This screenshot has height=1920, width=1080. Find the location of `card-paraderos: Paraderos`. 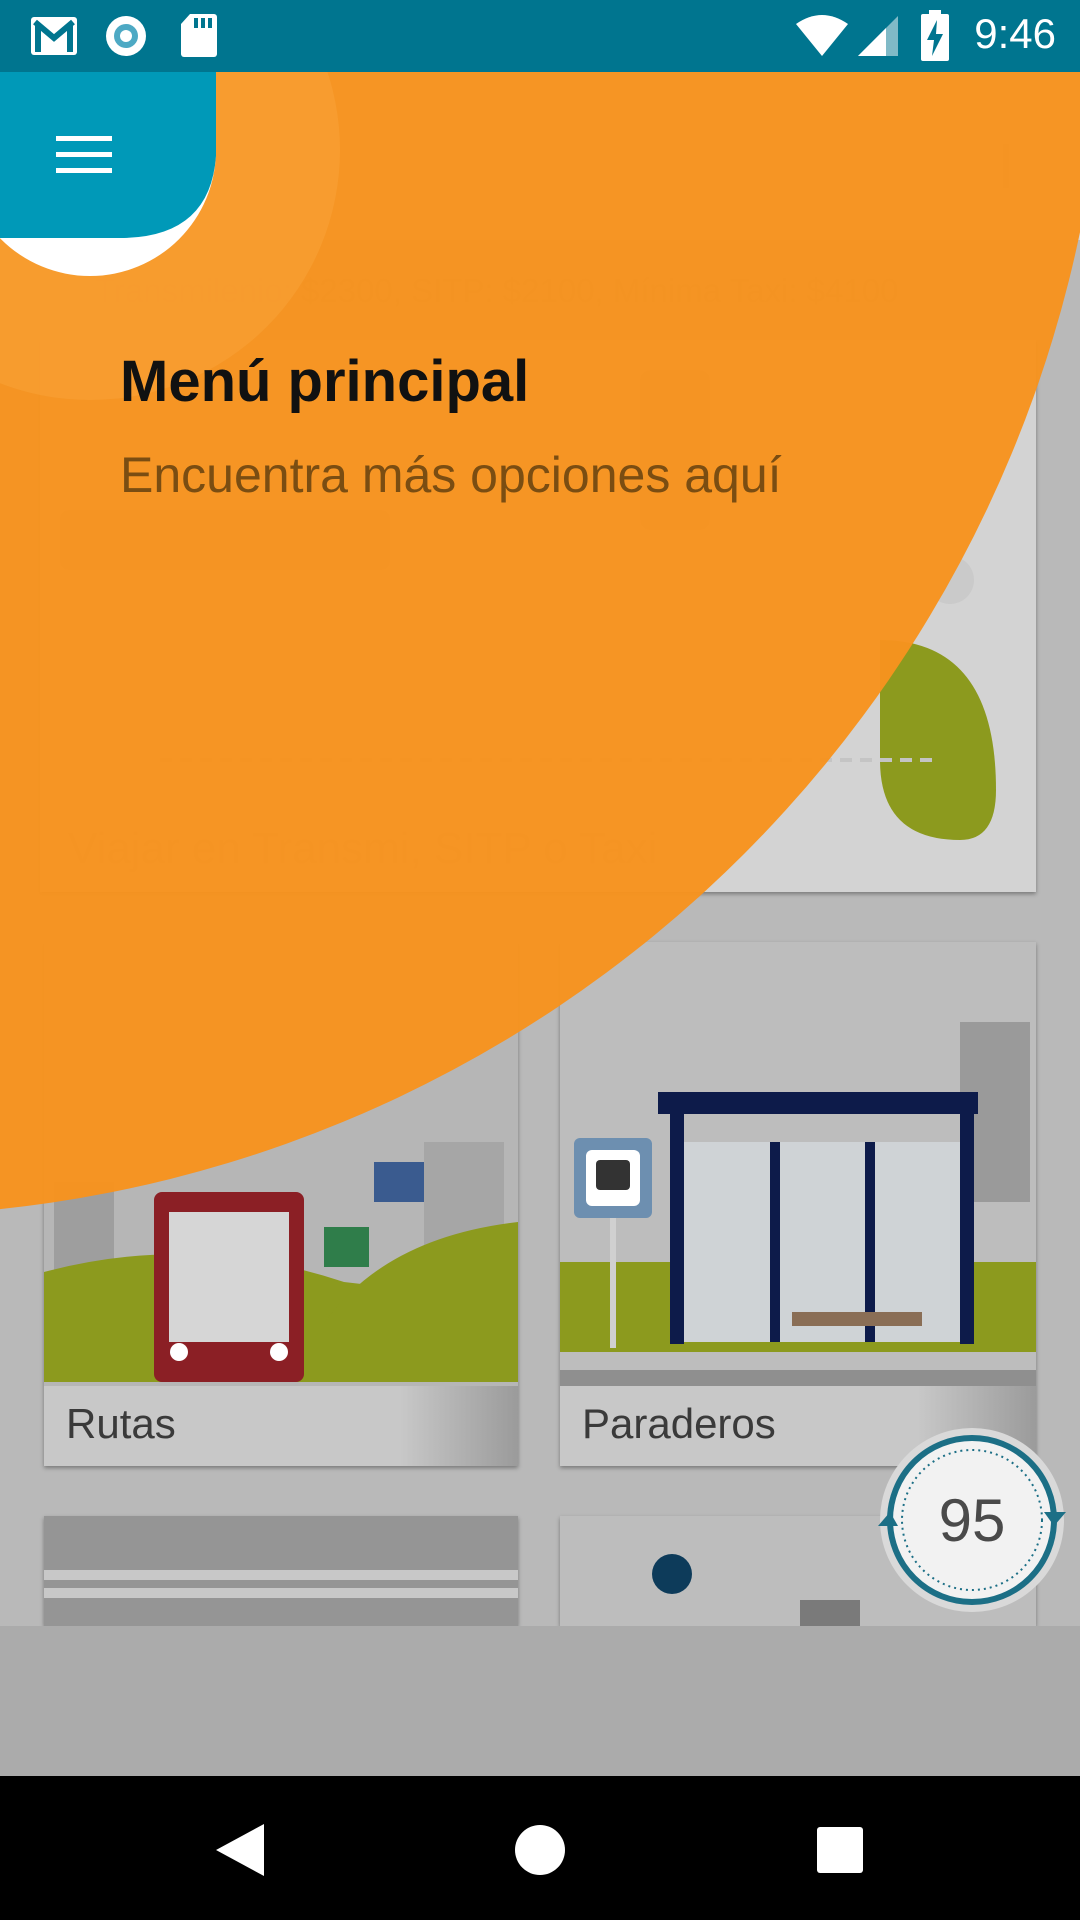

card-paraderos: Paraderos is located at coordinates (798, 1204).